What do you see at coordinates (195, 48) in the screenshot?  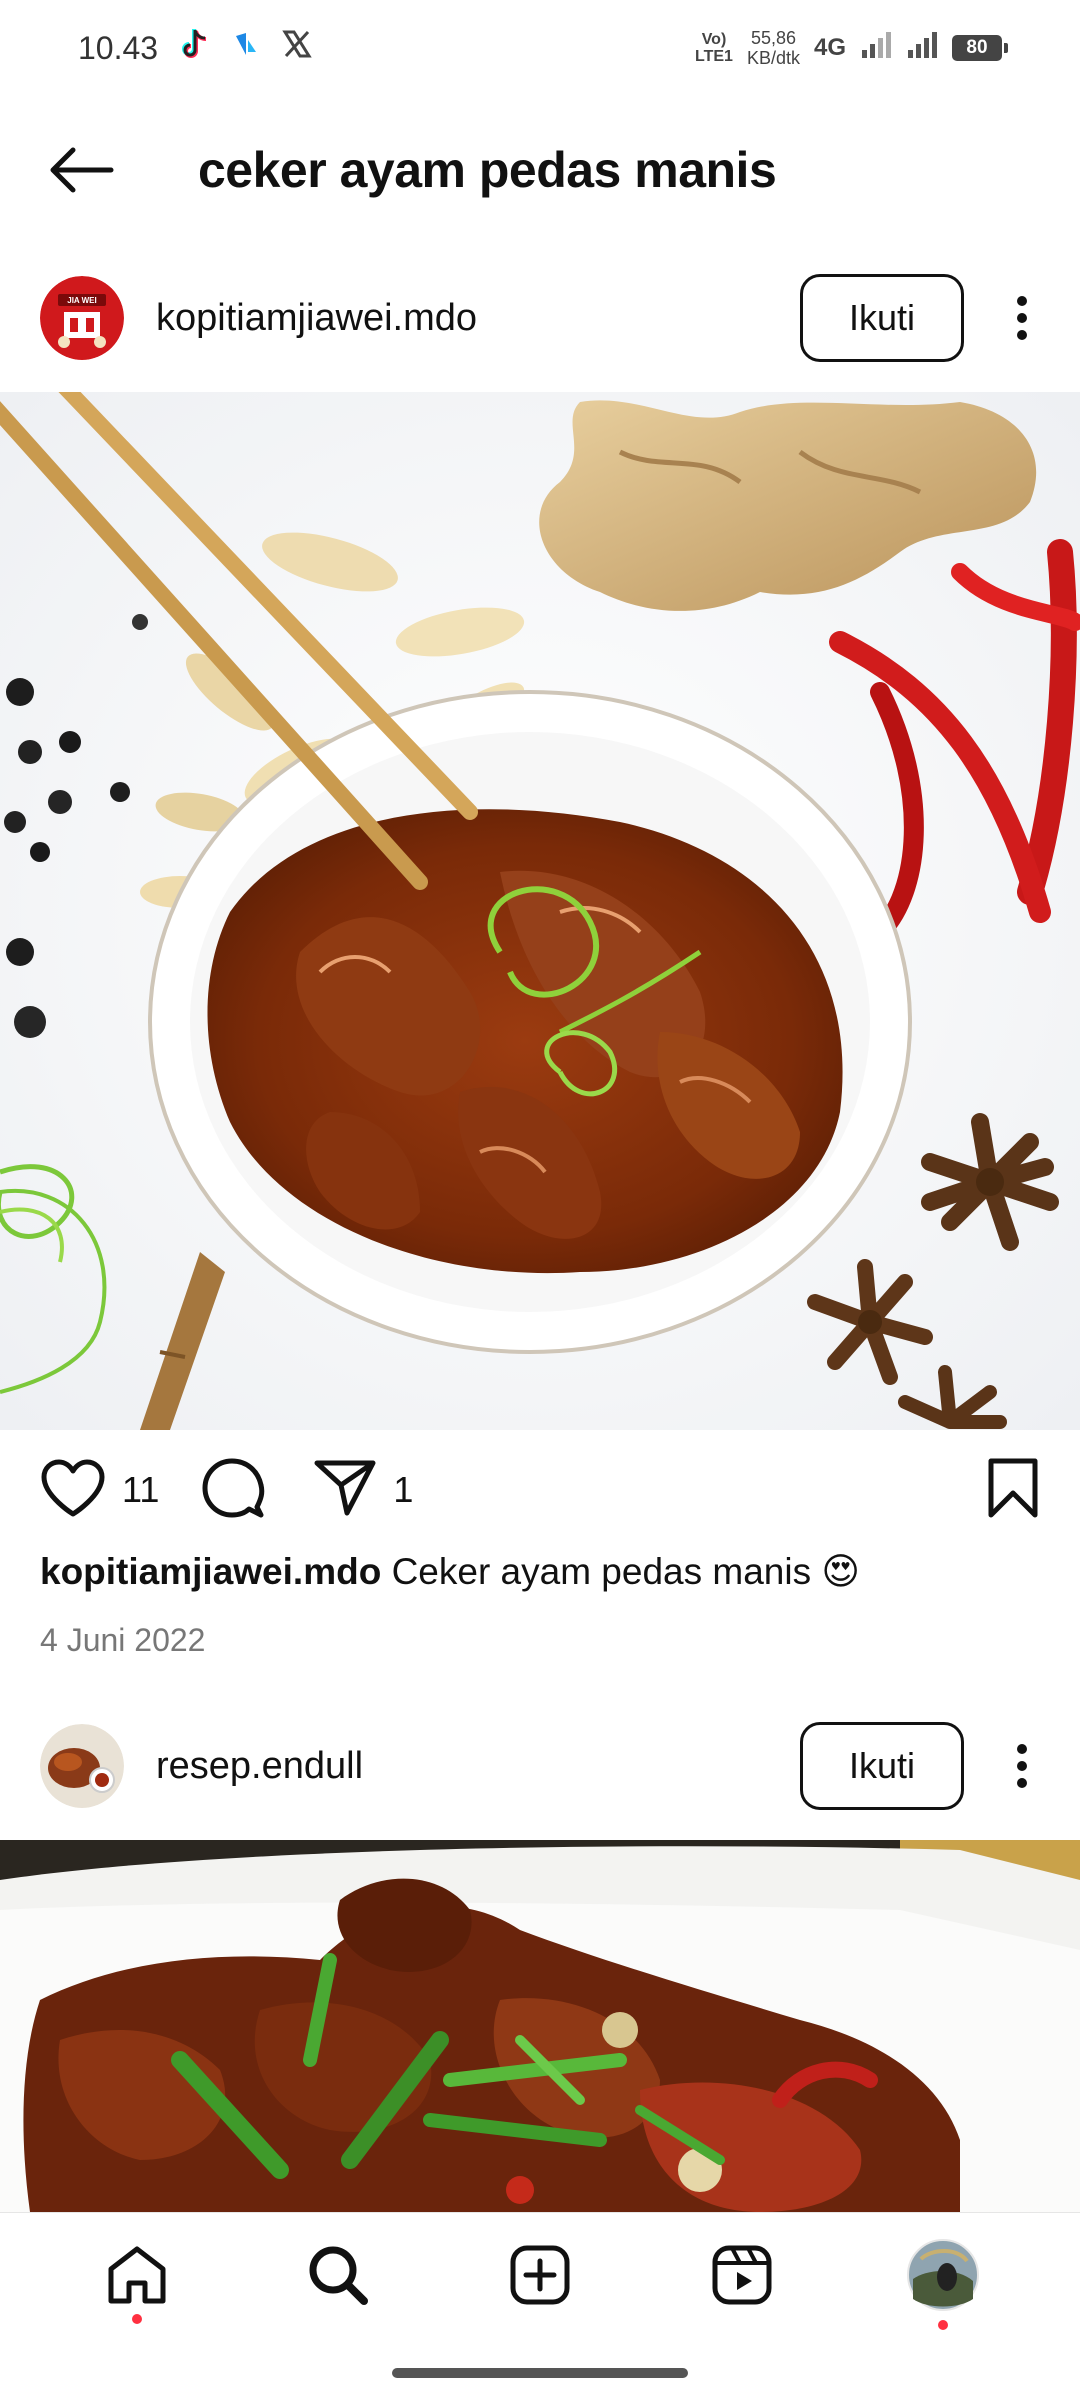 I see `tiktok-icon` at bounding box center [195, 48].